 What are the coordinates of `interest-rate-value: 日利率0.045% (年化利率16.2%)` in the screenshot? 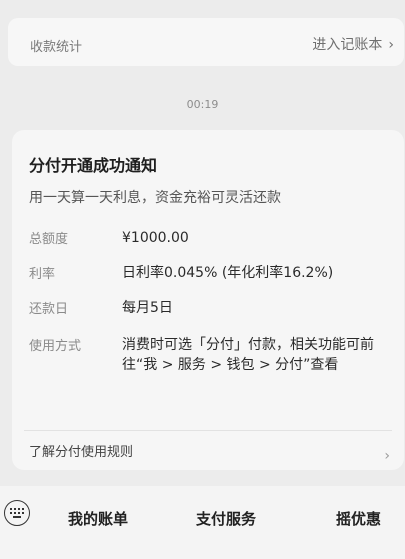 It's located at (228, 273).